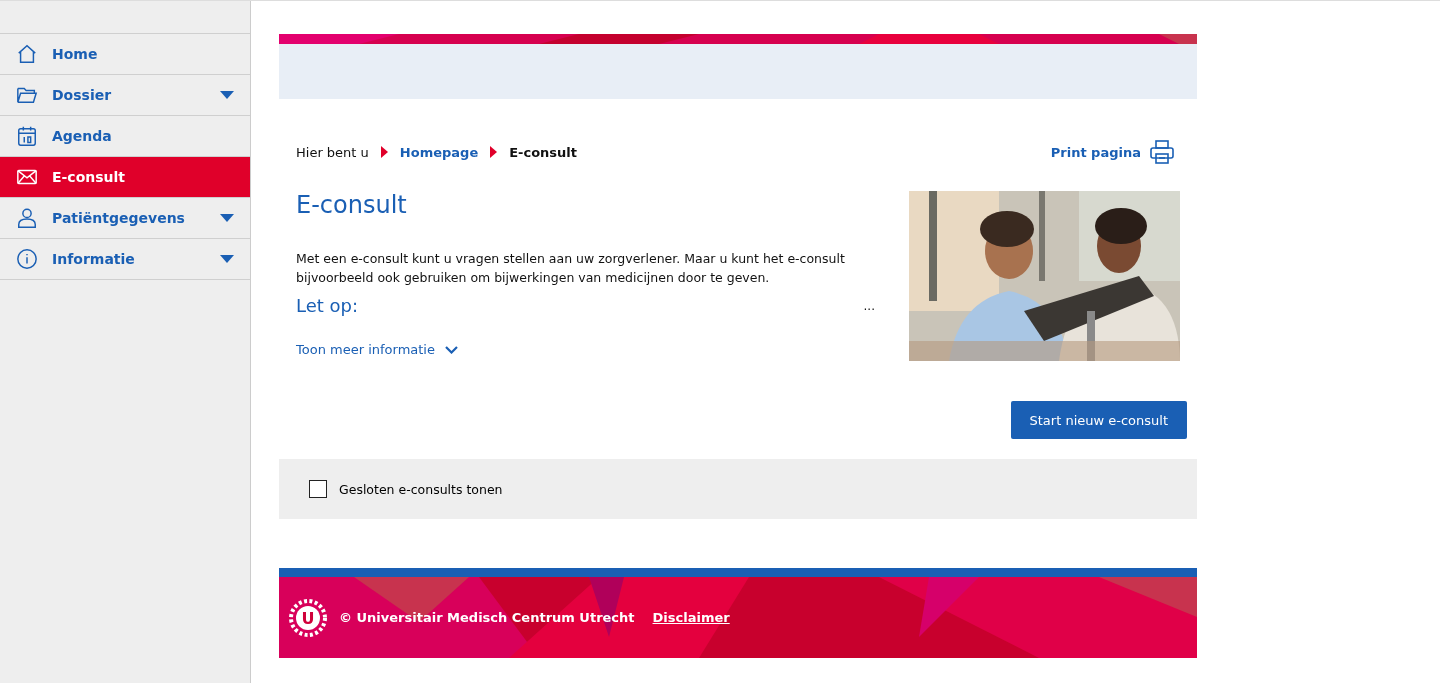  I want to click on home-icon, so click(27, 54).